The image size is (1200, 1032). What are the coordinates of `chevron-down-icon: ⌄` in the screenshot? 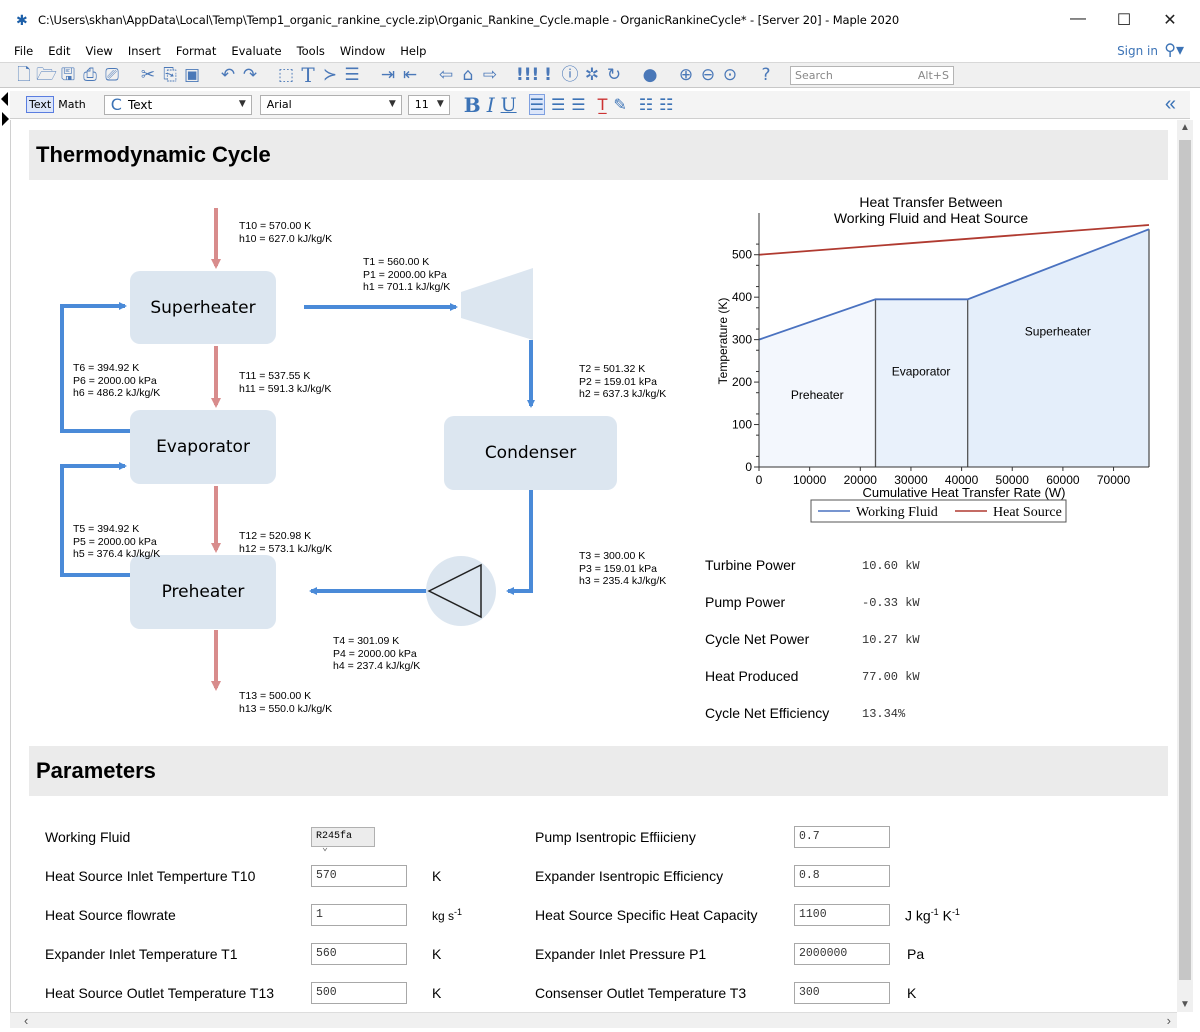 It's located at (325, 848).